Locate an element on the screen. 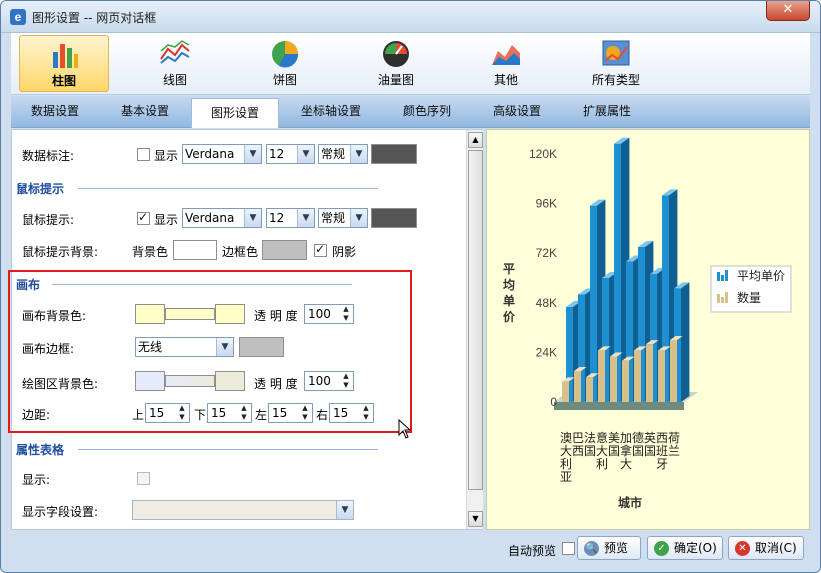  x-tick-label-char: 英 is located at coordinates (650, 438).